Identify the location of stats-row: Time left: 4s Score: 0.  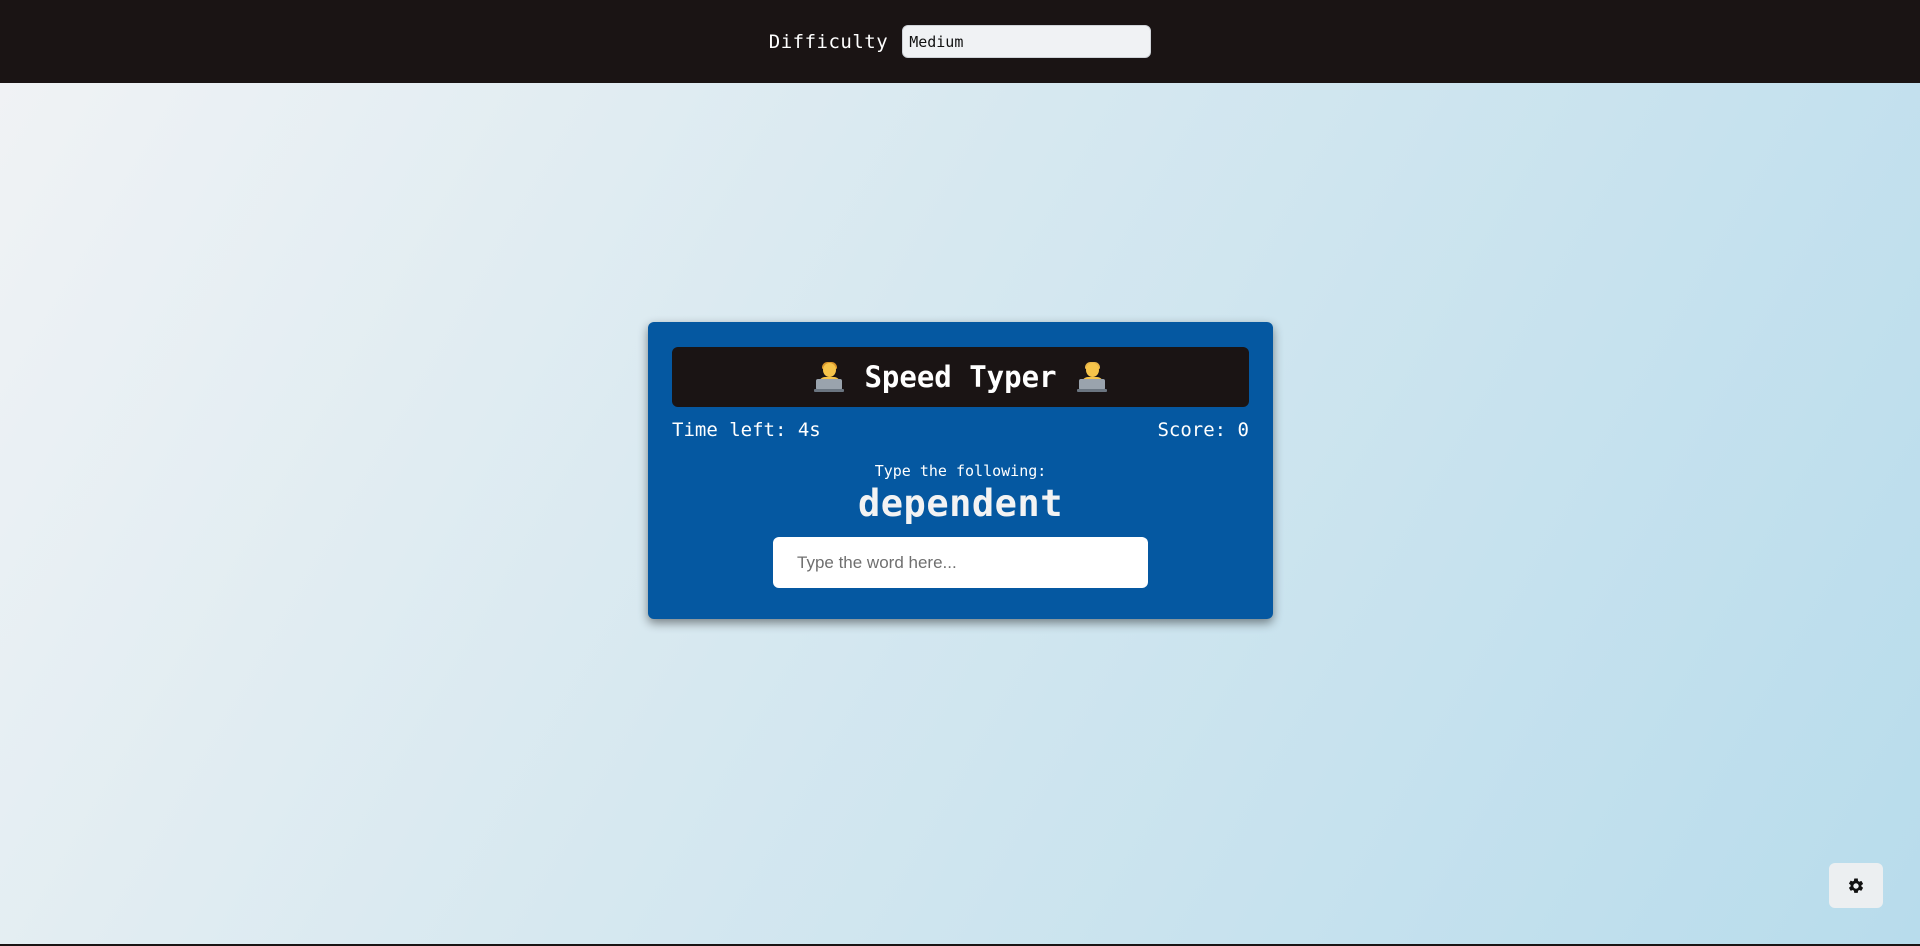
(960, 430).